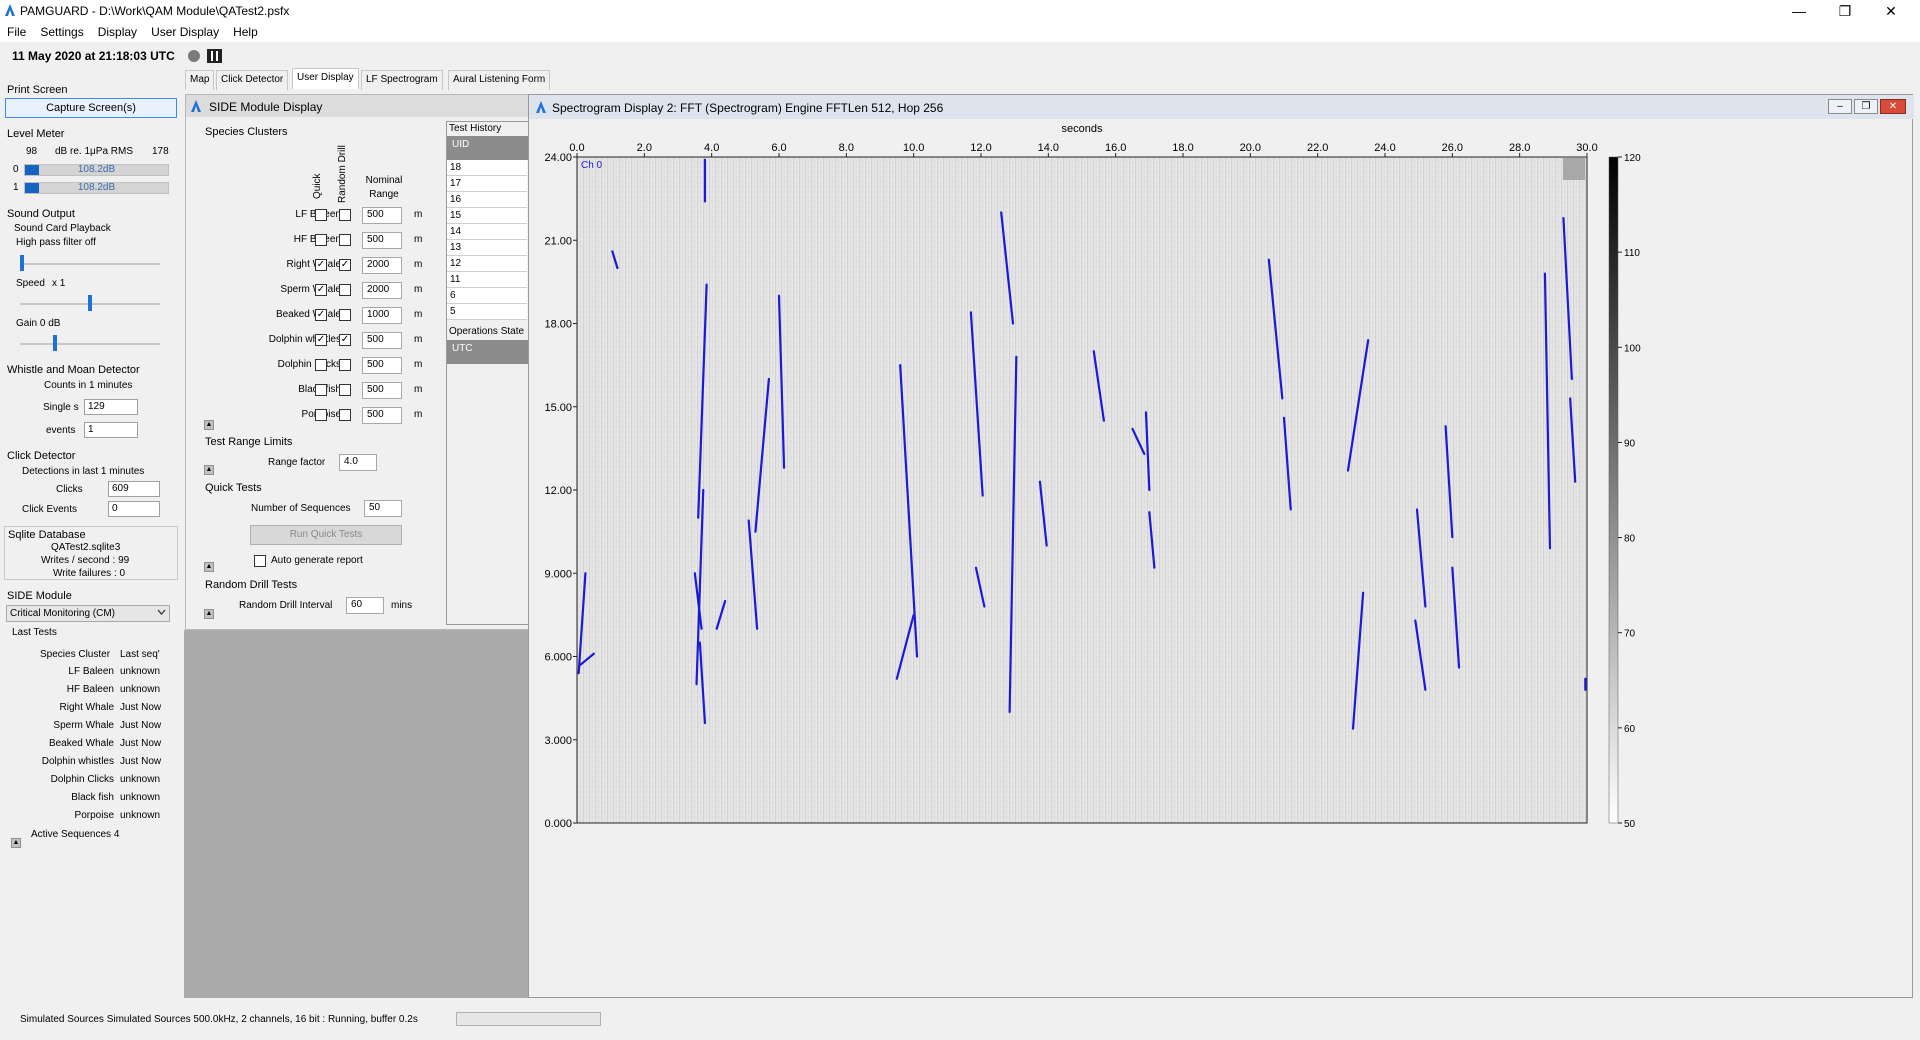  Describe the element at coordinates (88, 385) in the screenshot. I see `counts-in-label: Counts in 1 minutes` at that location.